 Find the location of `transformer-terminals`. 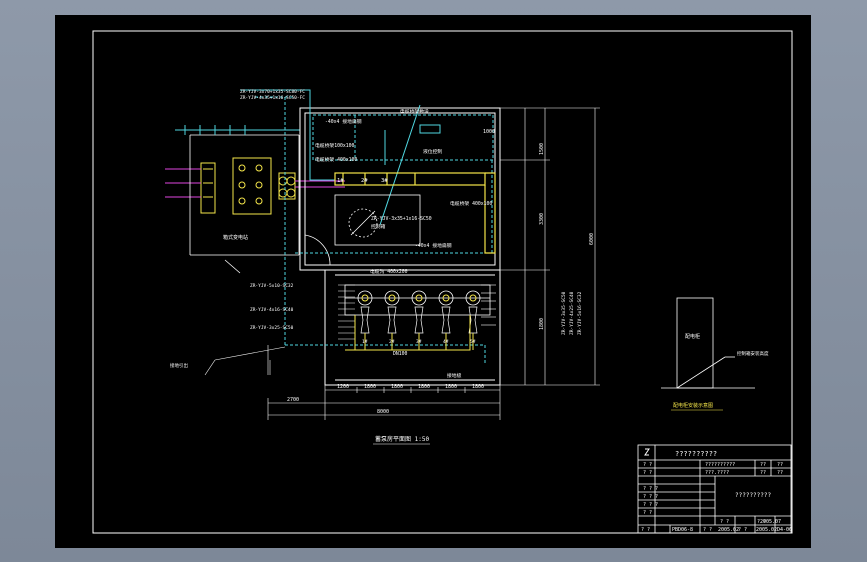

transformer-terminals is located at coordinates (267, 184).